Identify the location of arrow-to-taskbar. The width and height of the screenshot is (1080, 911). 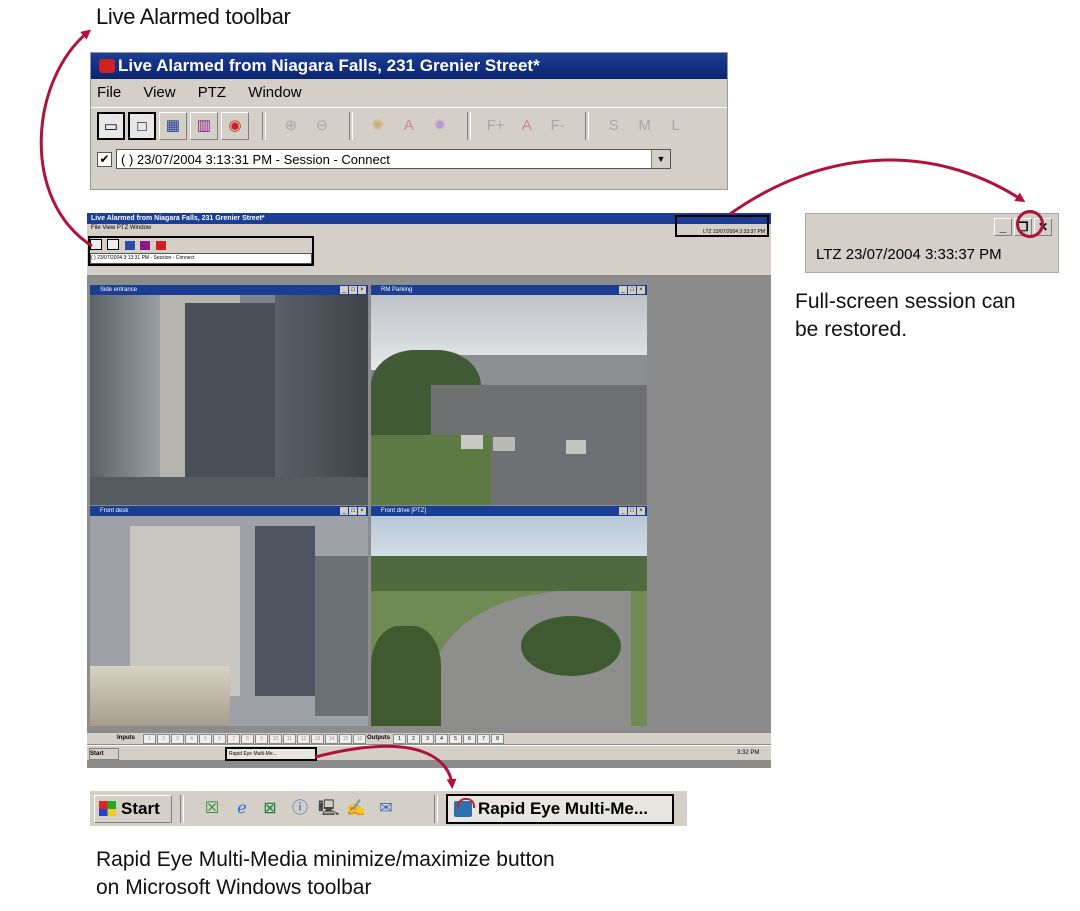
(385, 766).